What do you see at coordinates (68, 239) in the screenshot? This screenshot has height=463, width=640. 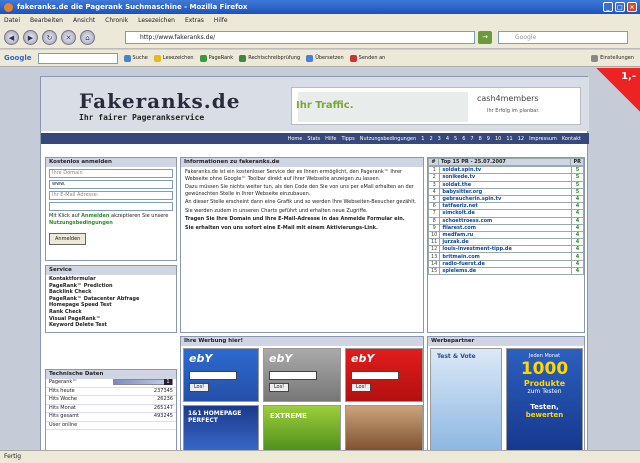 I see `anmelden-button: Anmelden` at bounding box center [68, 239].